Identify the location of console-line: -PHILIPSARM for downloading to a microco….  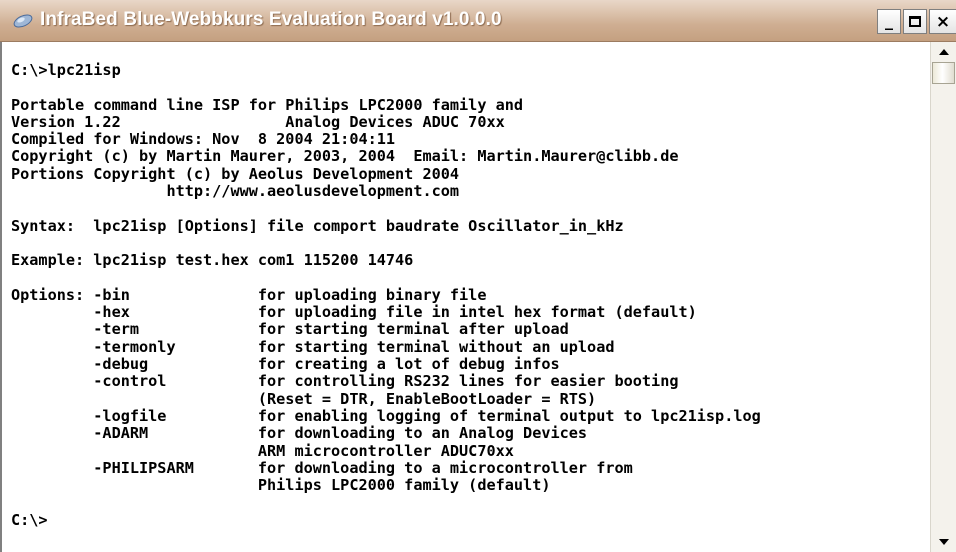
(322, 467).